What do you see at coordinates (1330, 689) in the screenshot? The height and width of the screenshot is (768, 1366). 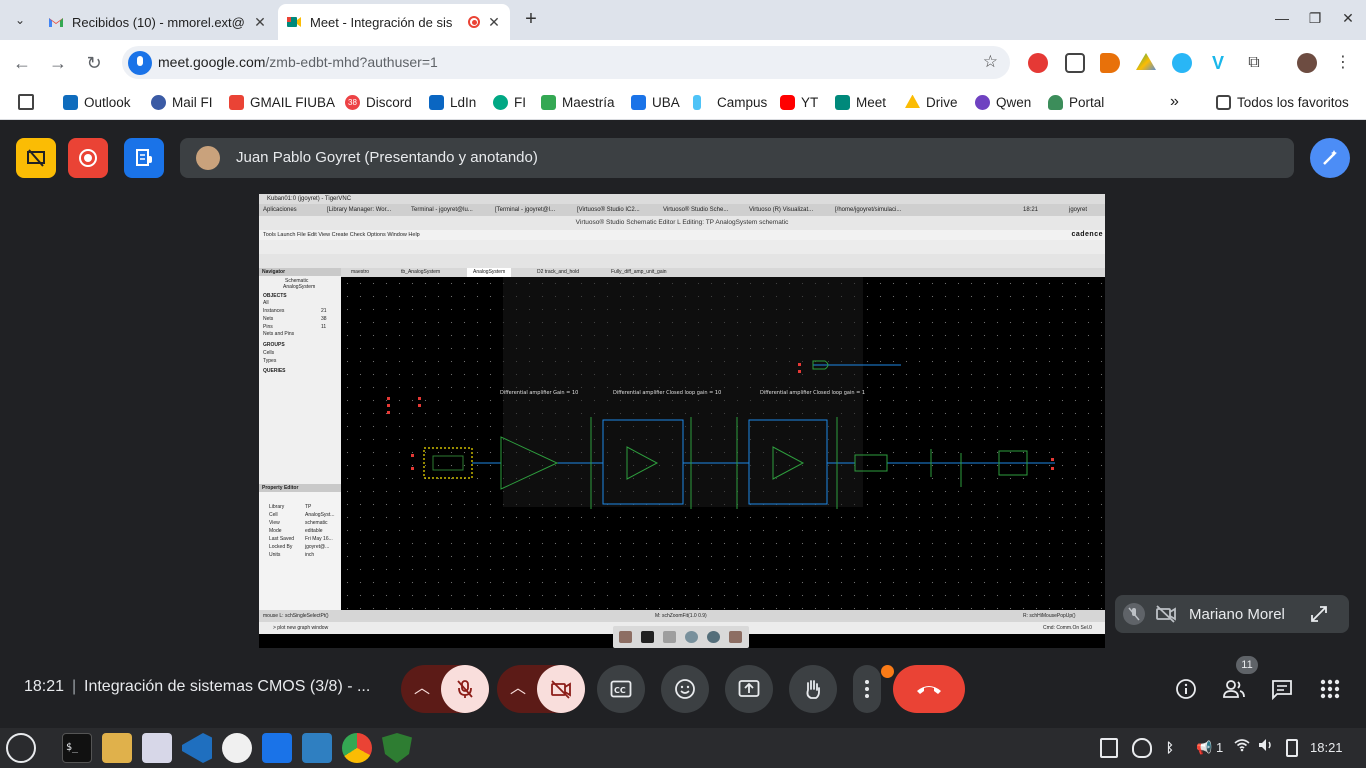 I see `activities-button` at bounding box center [1330, 689].